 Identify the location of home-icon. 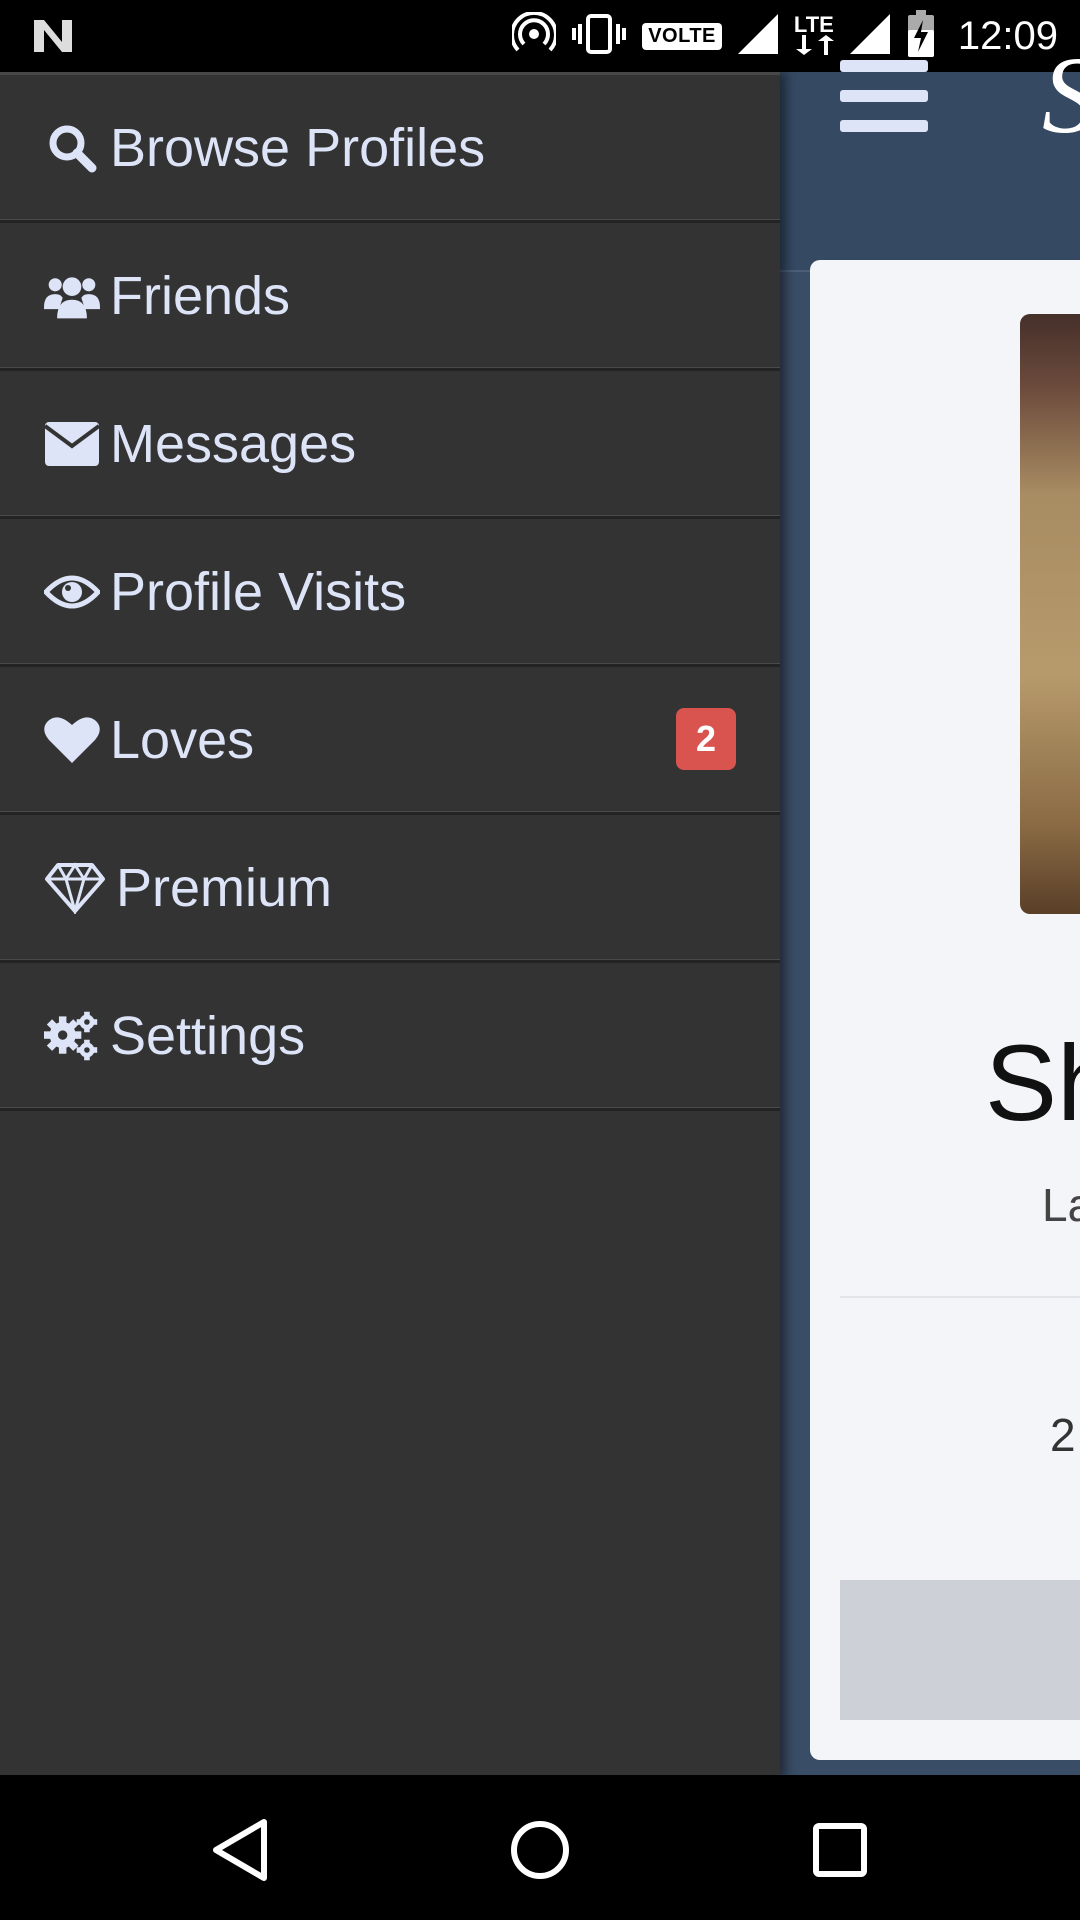
(540, 1850).